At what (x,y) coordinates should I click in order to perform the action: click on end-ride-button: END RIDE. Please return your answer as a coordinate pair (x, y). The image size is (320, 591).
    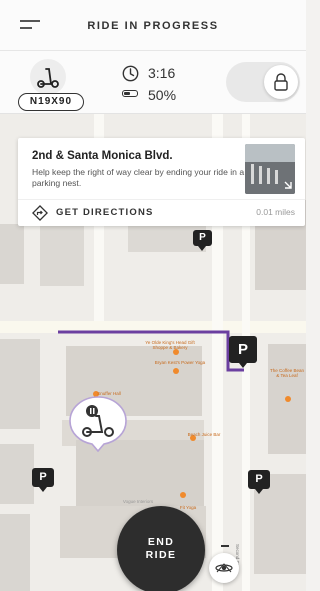
    Looking at the image, I should click on (161, 548).